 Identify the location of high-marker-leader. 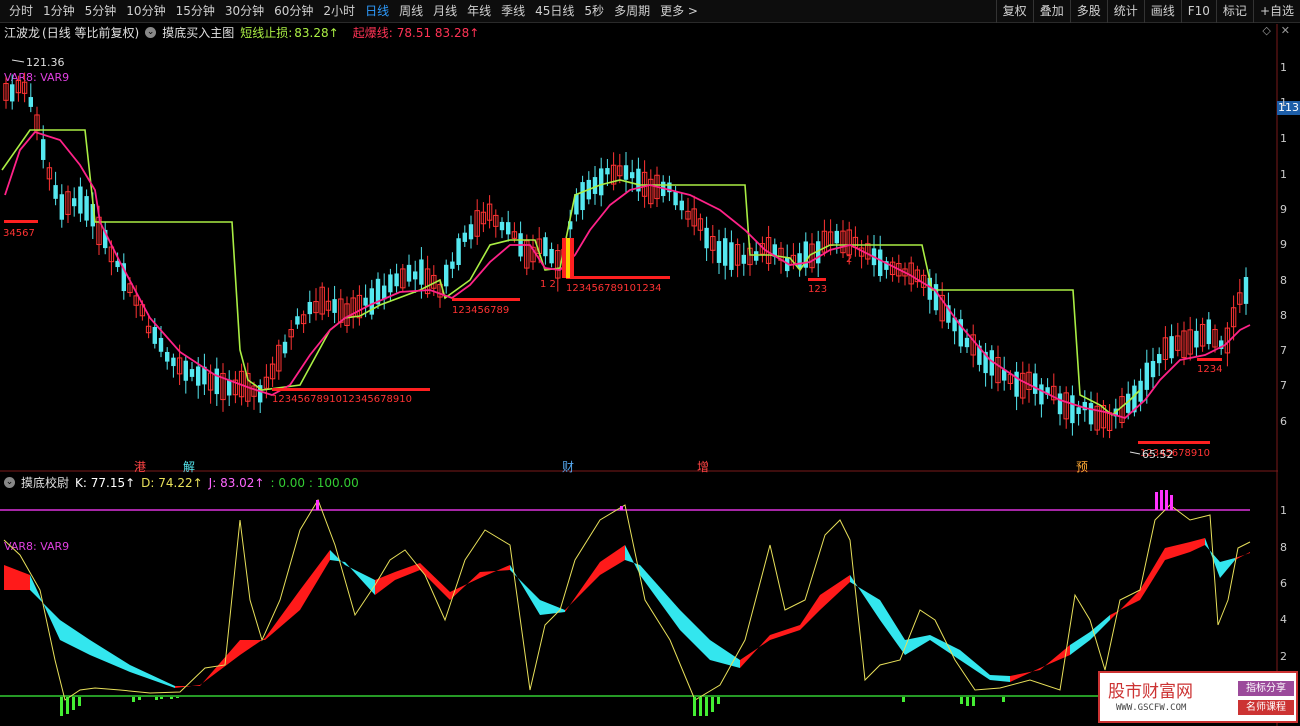
(18, 61).